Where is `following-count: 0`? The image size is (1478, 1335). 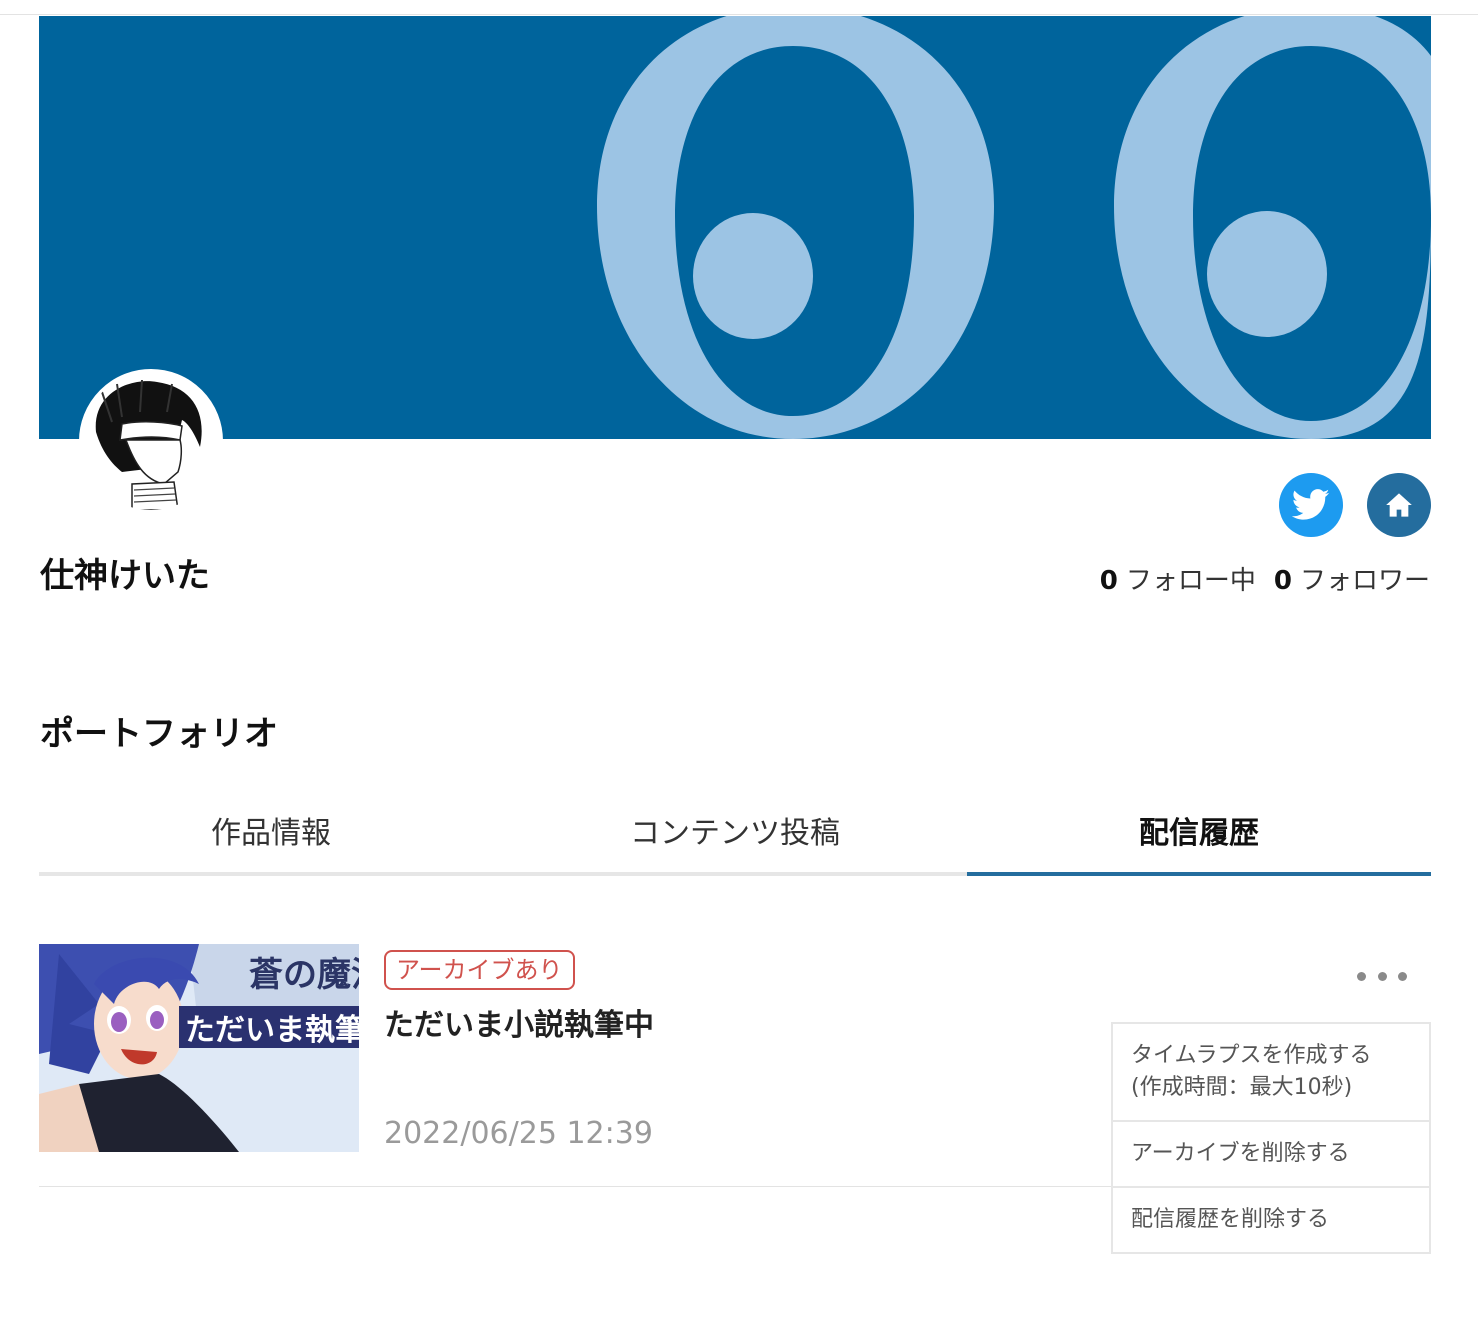 following-count: 0 is located at coordinates (1108, 581).